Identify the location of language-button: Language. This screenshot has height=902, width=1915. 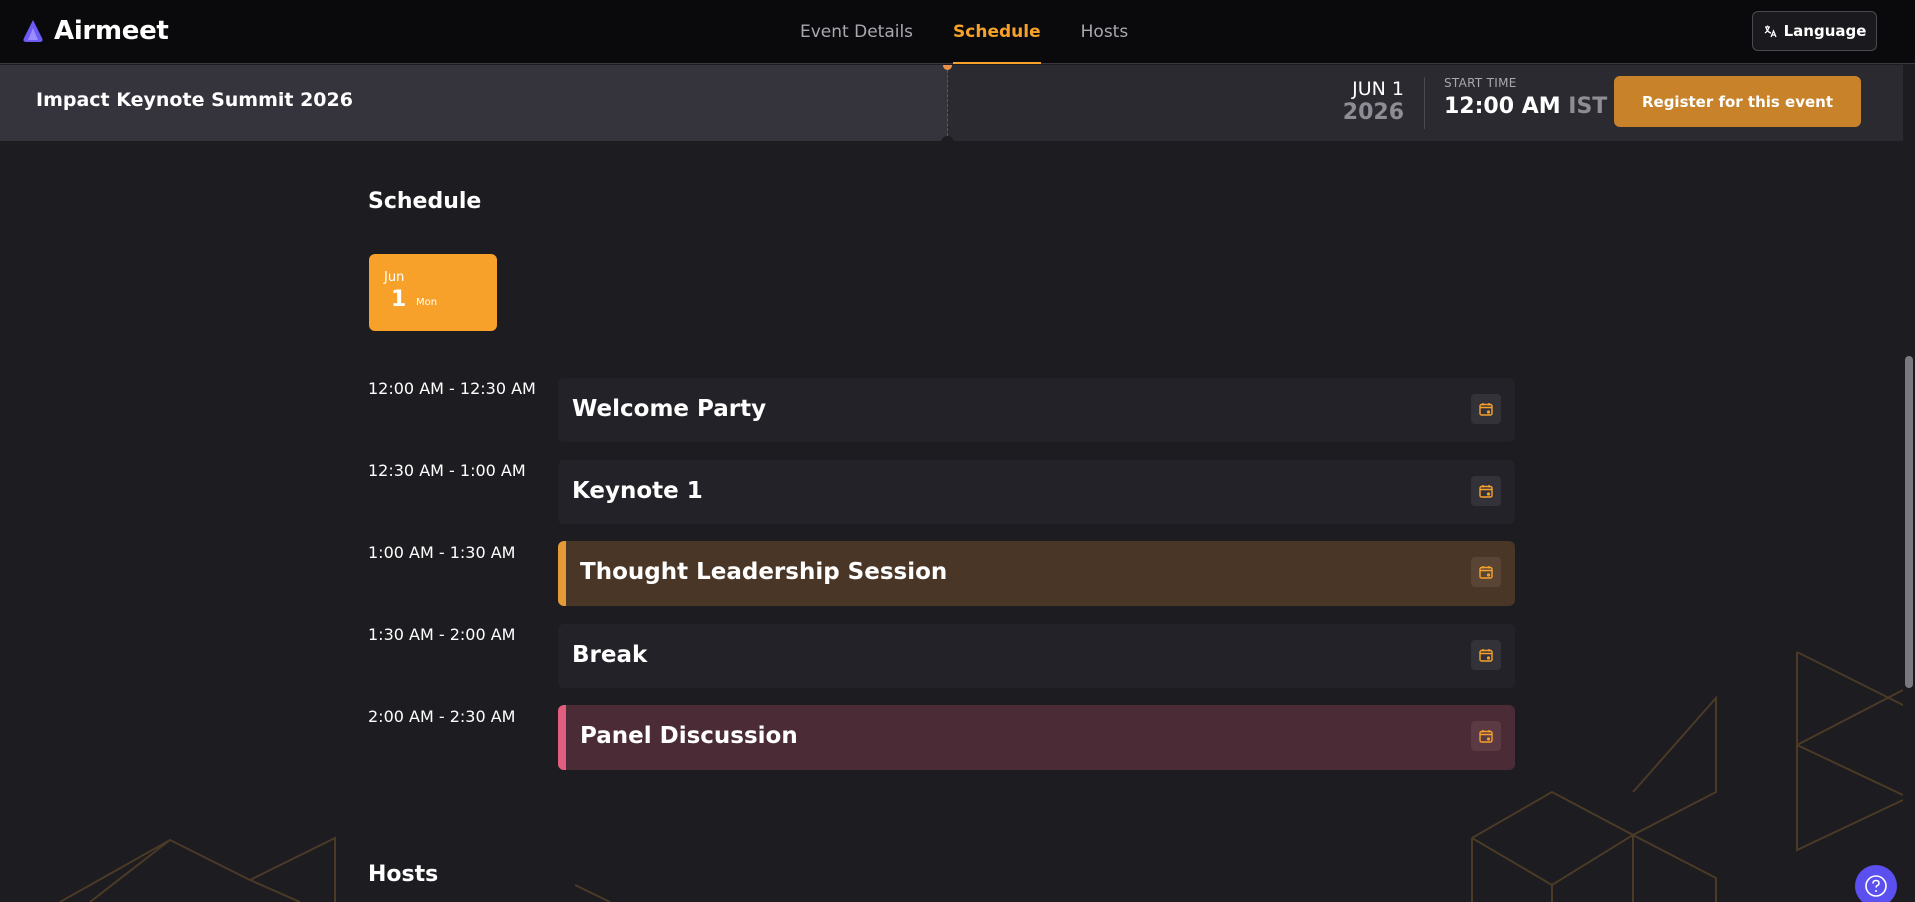
(1814, 31).